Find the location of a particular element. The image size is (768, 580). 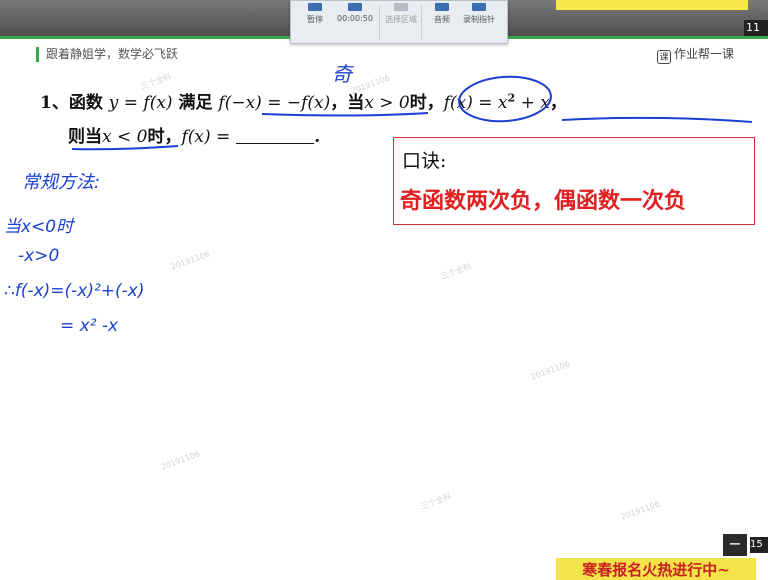

record-pointer-button: 录制指针 is located at coordinates (479, 22).